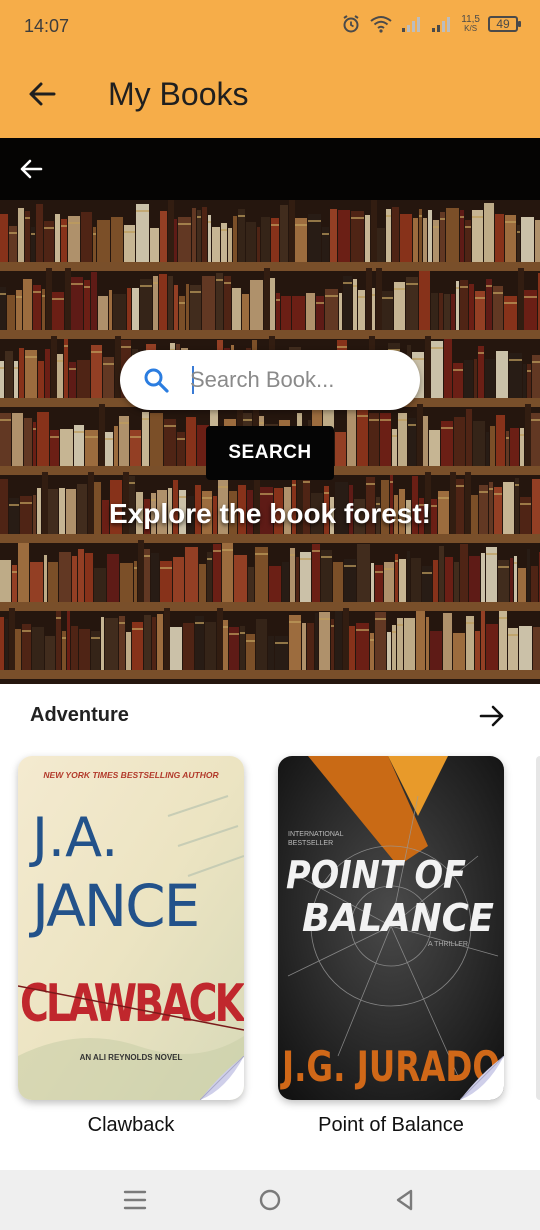 The width and height of the screenshot is (540, 1230). What do you see at coordinates (270, 97) in the screenshot?
I see `app-bar: My Books` at bounding box center [270, 97].